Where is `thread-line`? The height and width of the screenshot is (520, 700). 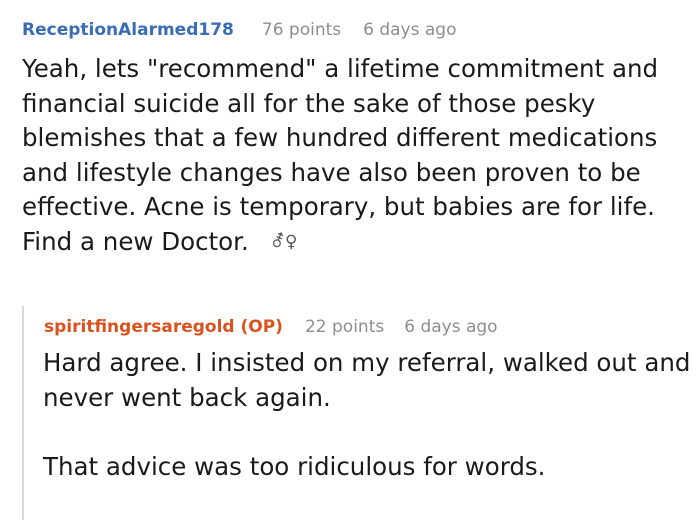
thread-line is located at coordinates (23, 413).